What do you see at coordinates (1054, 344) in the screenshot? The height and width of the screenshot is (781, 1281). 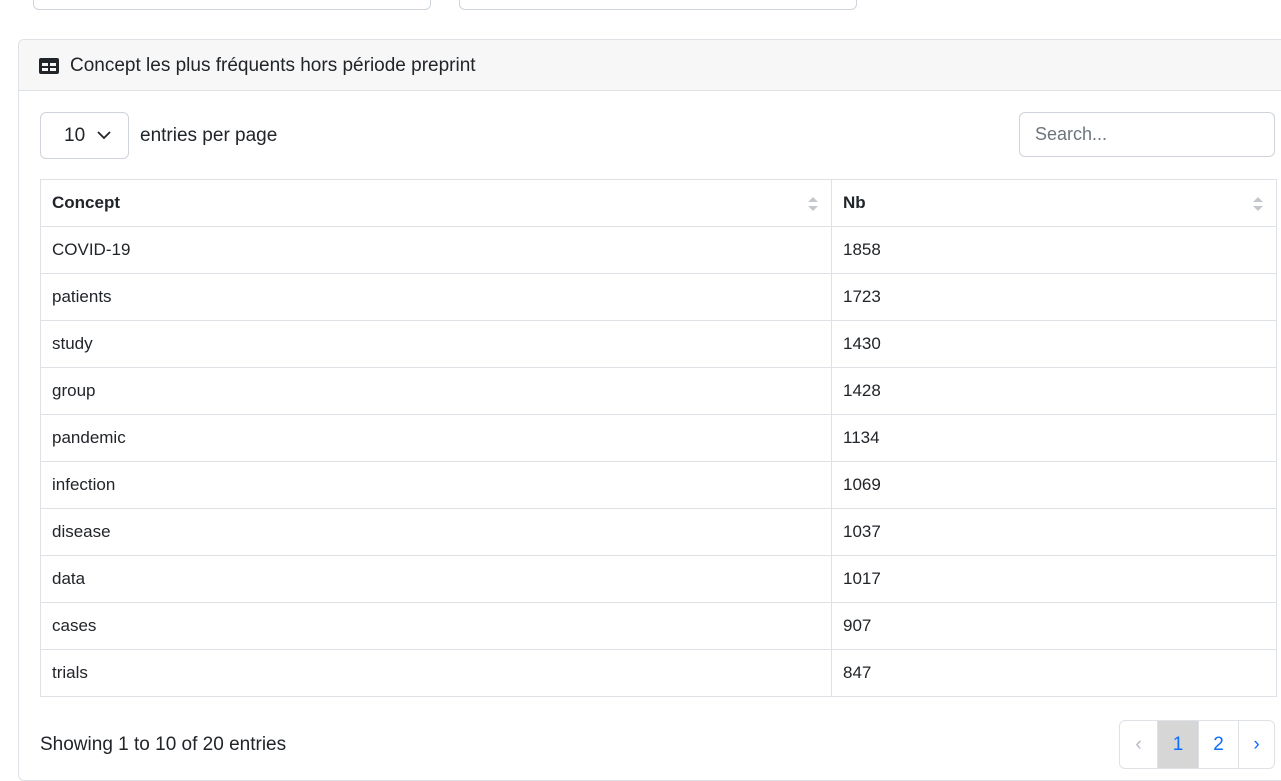 I see `count-cell: 1430` at bounding box center [1054, 344].